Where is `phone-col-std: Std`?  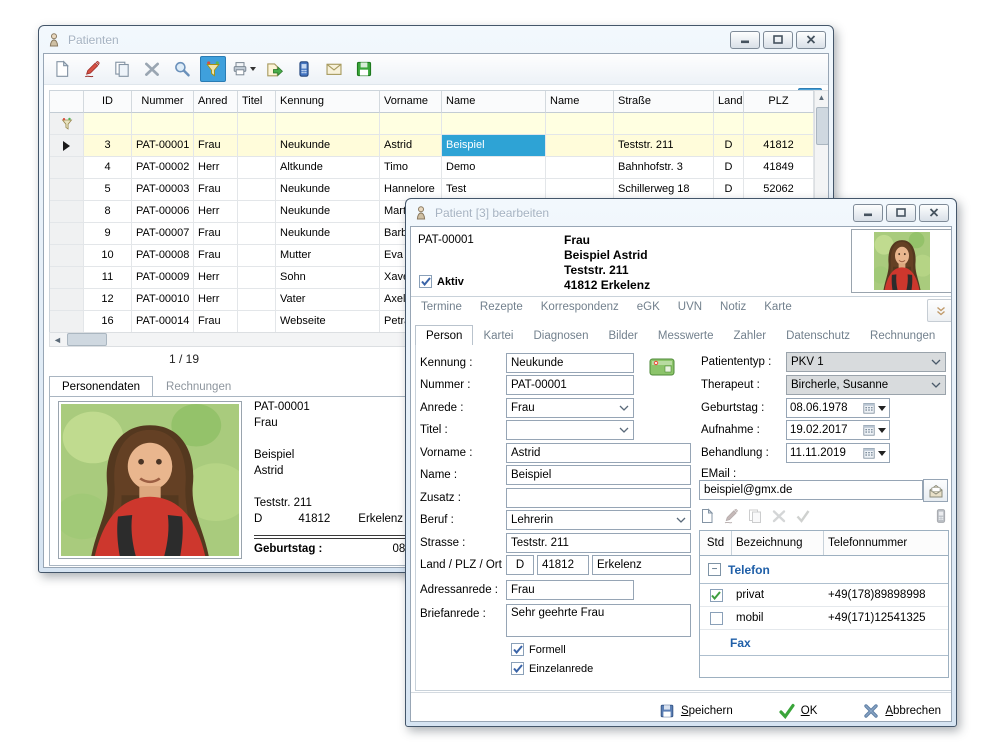
phone-col-std: Std is located at coordinates (716, 543).